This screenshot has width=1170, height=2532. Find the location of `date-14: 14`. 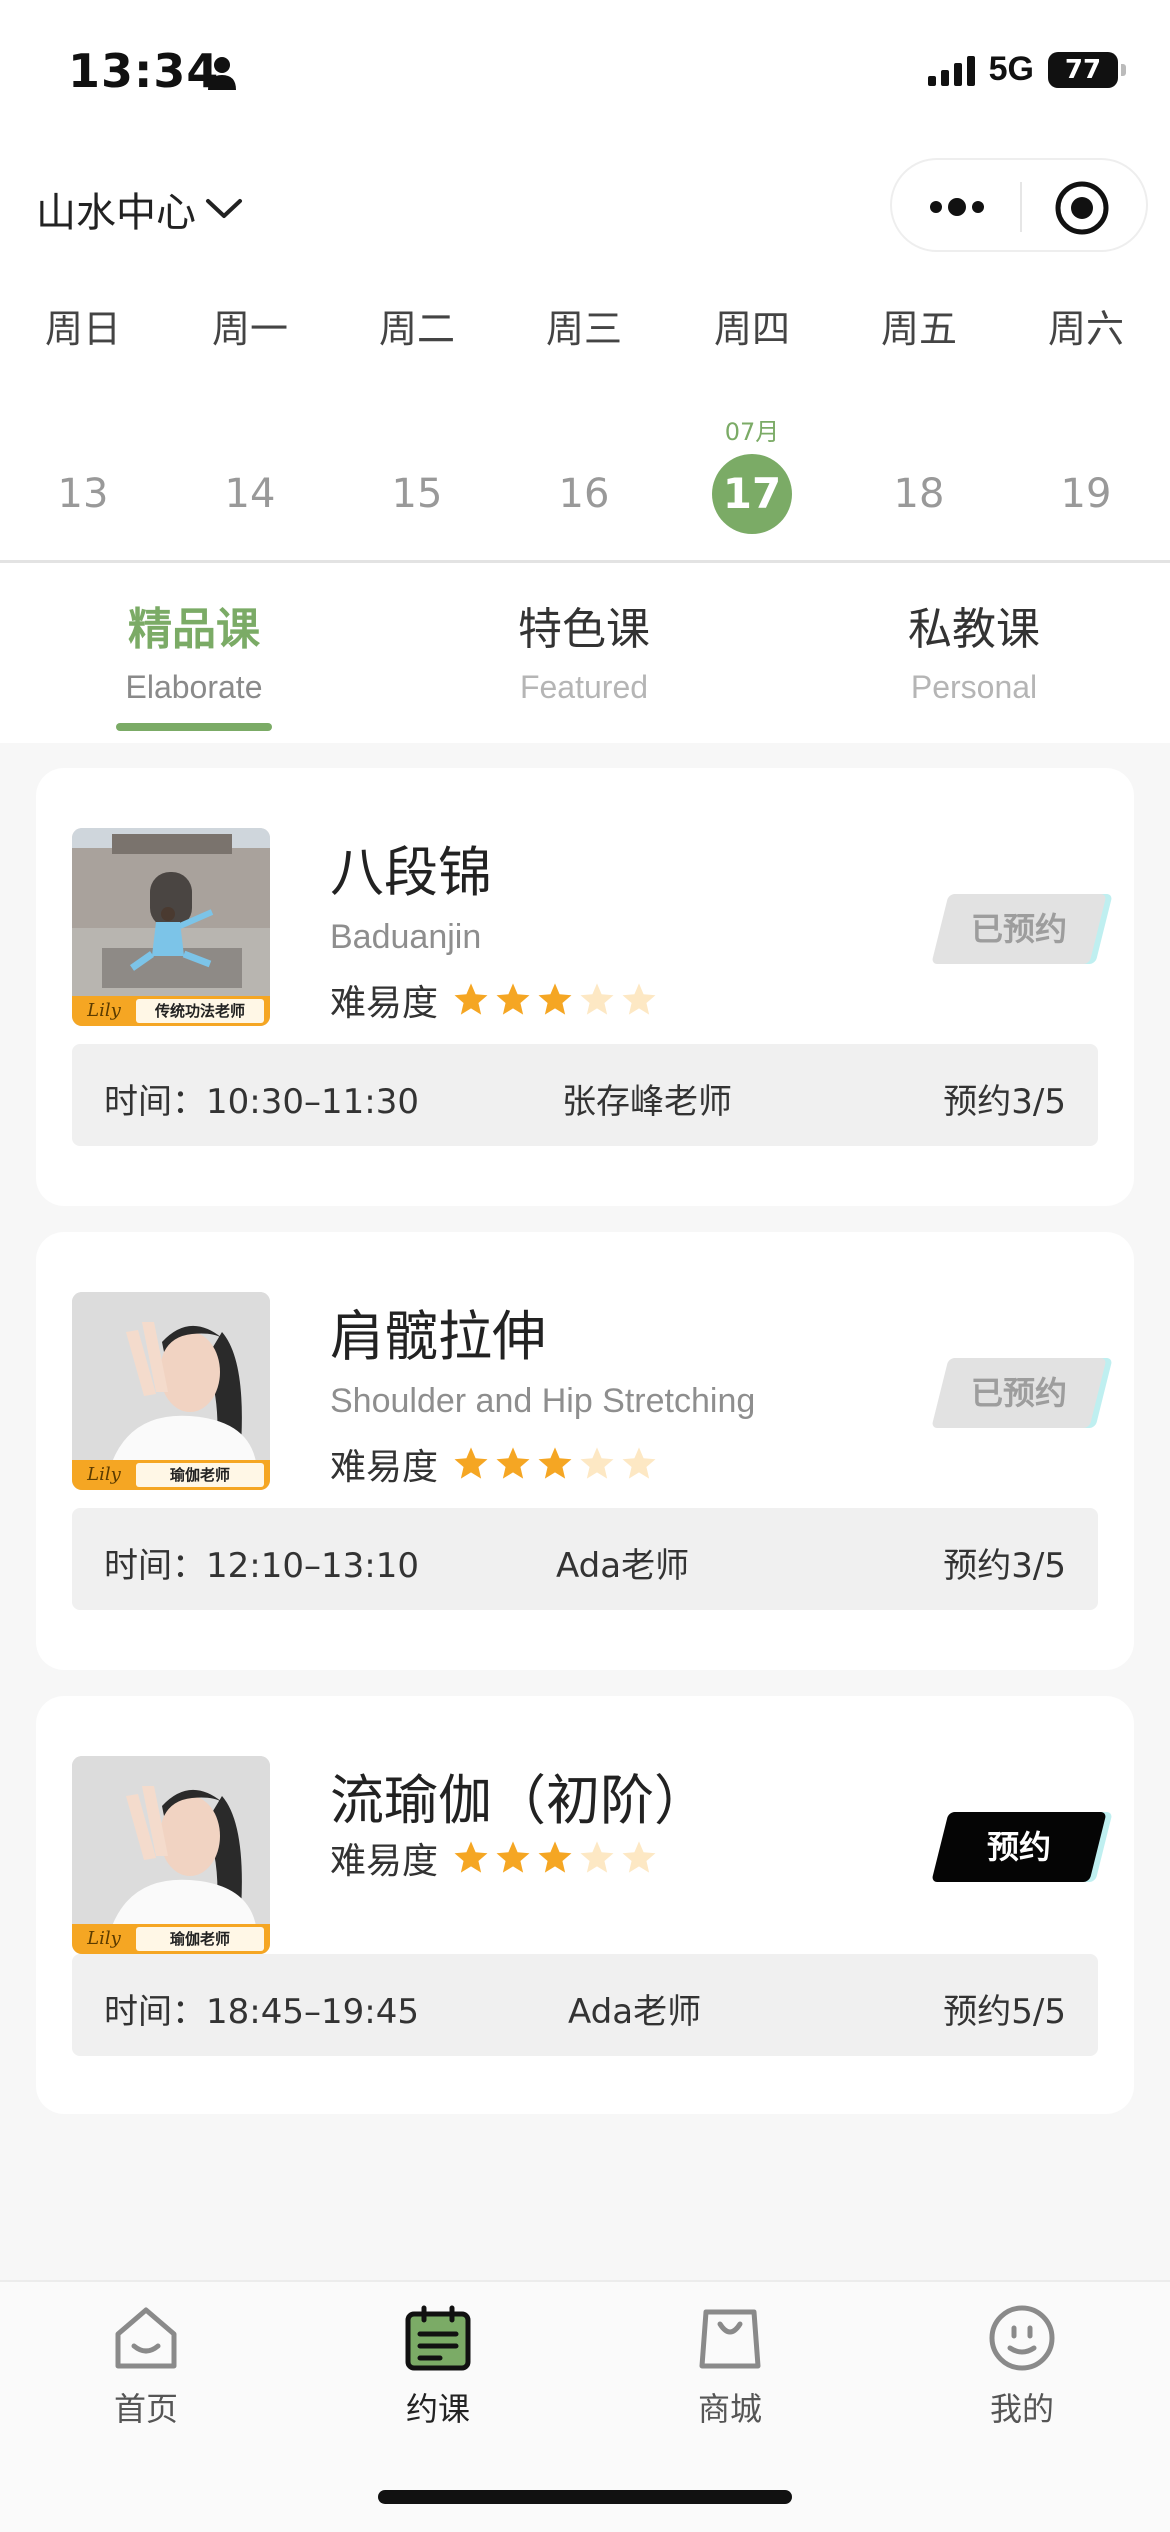

date-14: 14 is located at coordinates (250, 494).